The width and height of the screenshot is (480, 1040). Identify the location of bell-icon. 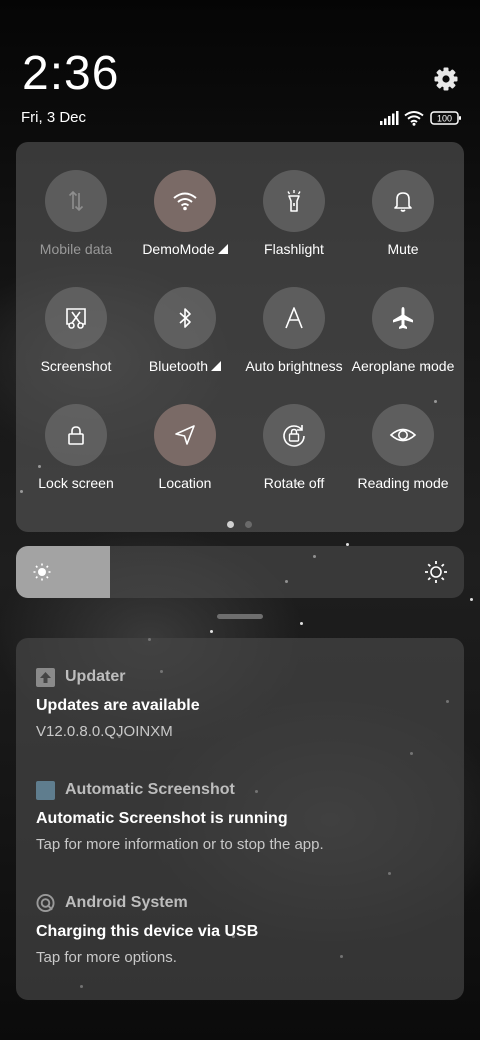
(403, 201).